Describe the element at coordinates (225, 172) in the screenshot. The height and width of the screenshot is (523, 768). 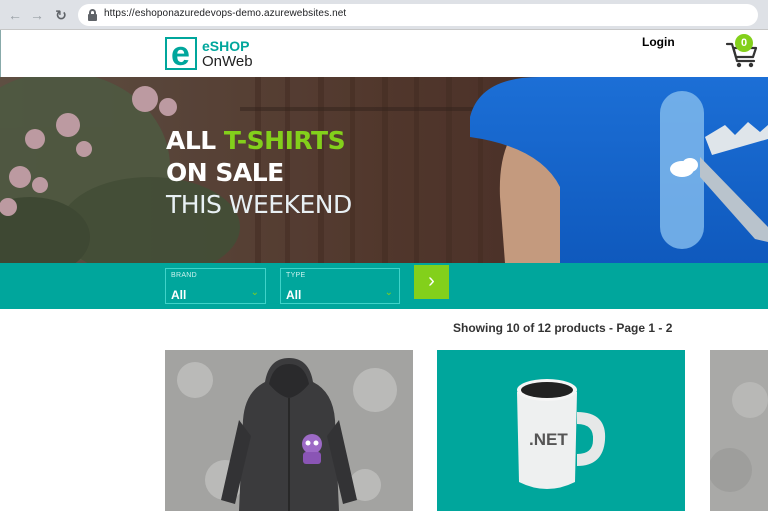
I see `hero-line-2: ON SALE` at that location.